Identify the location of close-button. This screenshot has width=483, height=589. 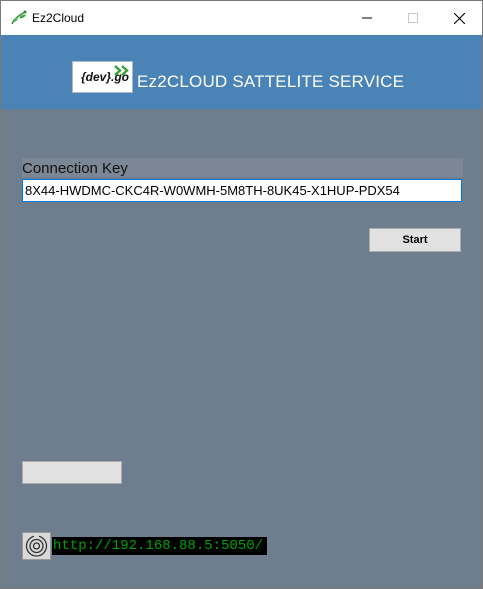
(459, 18).